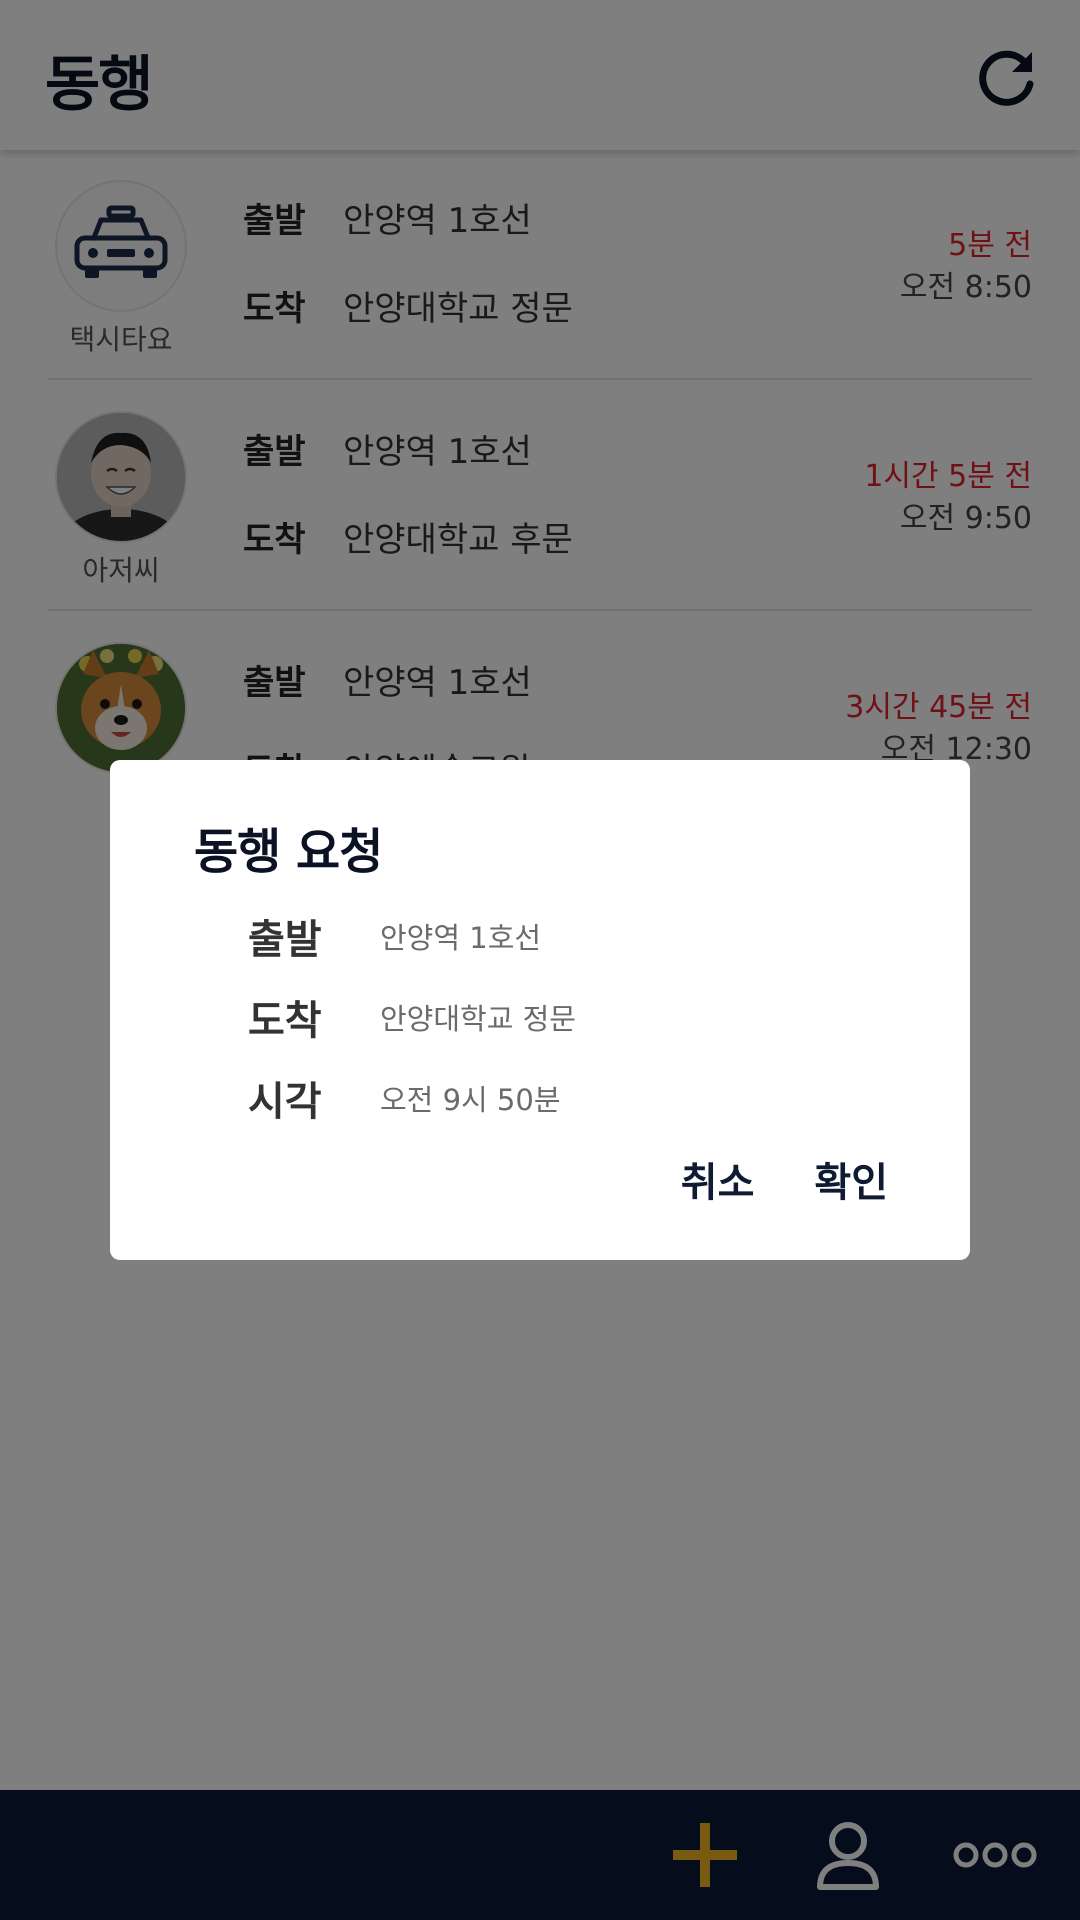  What do you see at coordinates (285, 1102) in the screenshot?
I see `dialog-time-label: 시각` at bounding box center [285, 1102].